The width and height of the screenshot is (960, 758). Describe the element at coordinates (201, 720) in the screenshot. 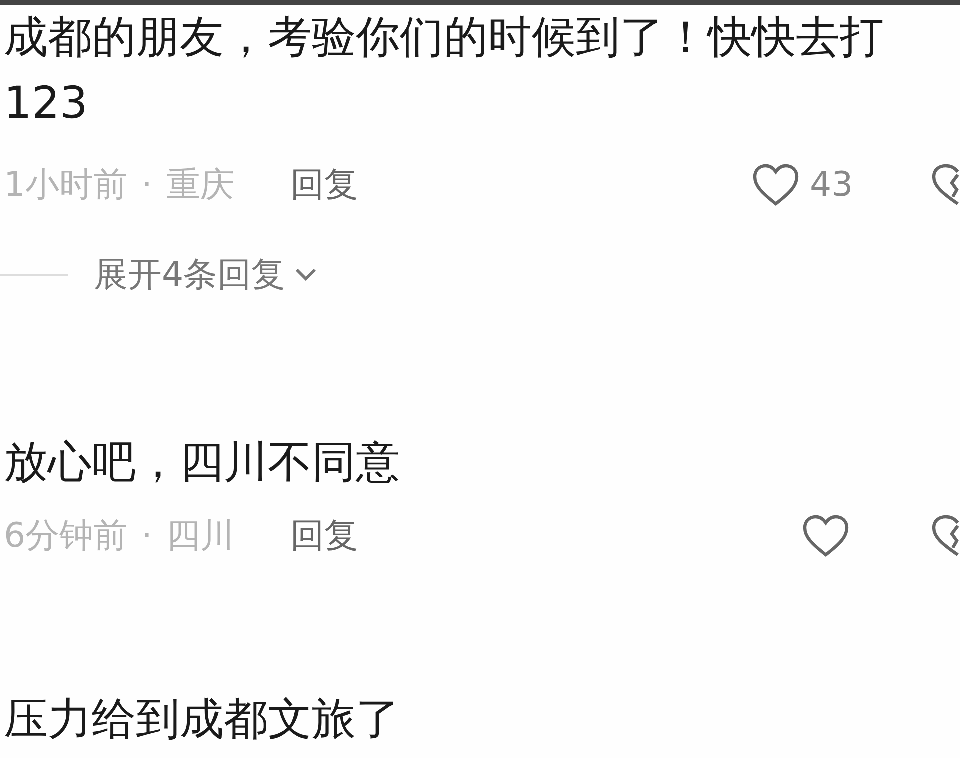

I see `comment-text: 压力给到成都文旅了` at that location.